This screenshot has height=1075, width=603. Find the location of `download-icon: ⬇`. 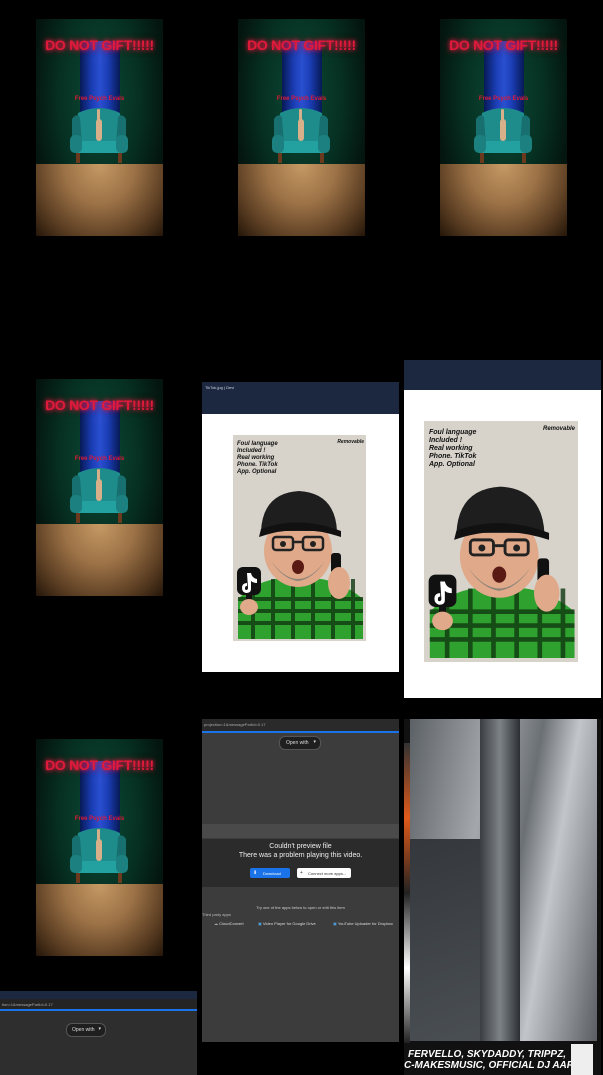

download-icon: ⬇ is located at coordinates (255, 873).